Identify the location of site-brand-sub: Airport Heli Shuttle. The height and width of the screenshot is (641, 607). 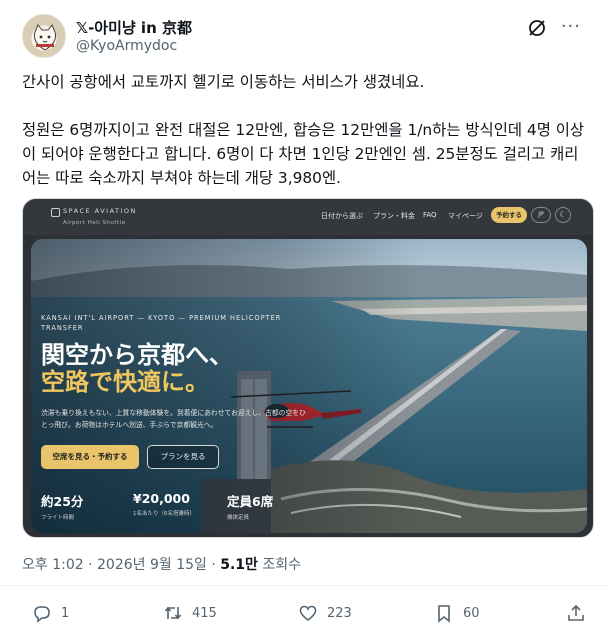
(94, 223).